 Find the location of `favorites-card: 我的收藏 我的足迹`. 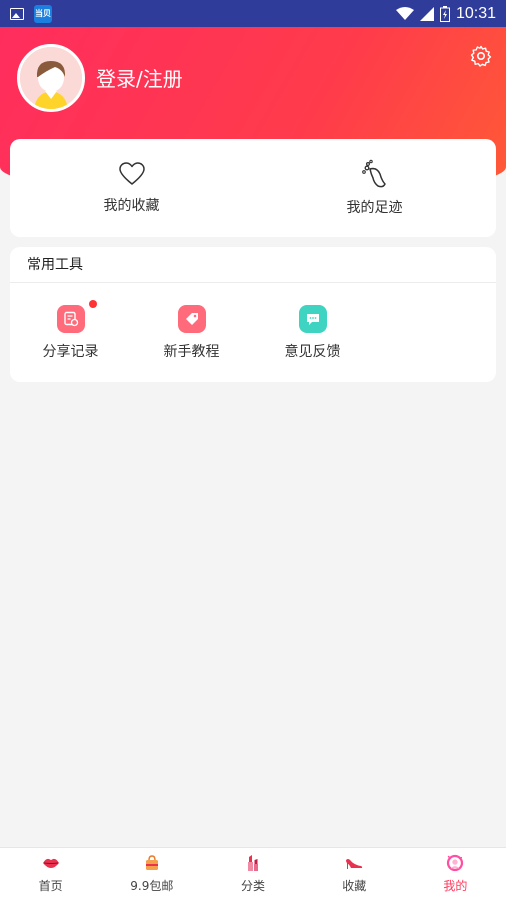

favorites-card: 我的收藏 我的足迹 is located at coordinates (253, 188).